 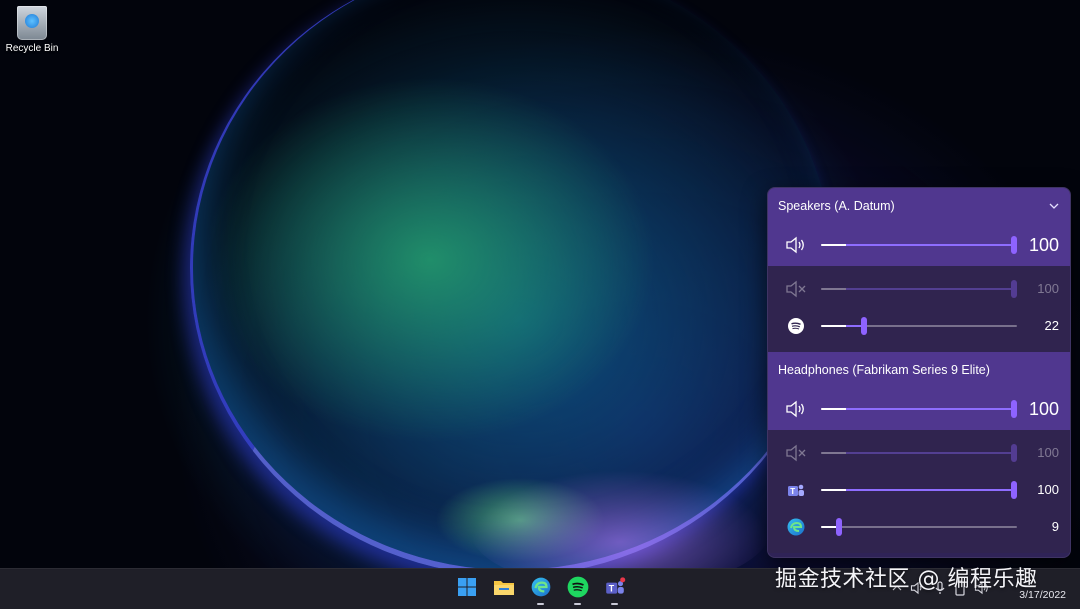 I want to click on device-title: Headphones (Fabrikam Series 9 Elite), so click(x=884, y=370).